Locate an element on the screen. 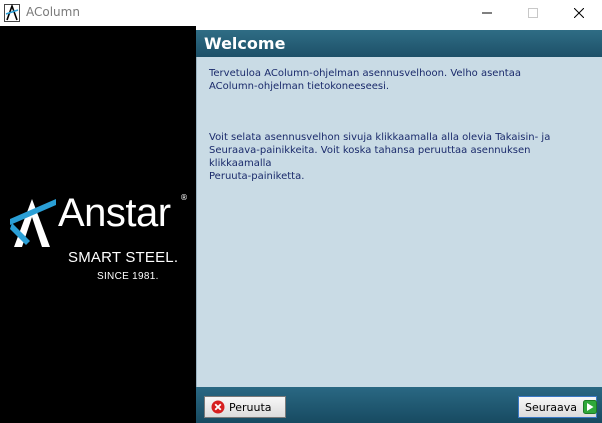 The height and width of the screenshot is (423, 602). anstar-logo-mark-icon is located at coordinates (33, 223).